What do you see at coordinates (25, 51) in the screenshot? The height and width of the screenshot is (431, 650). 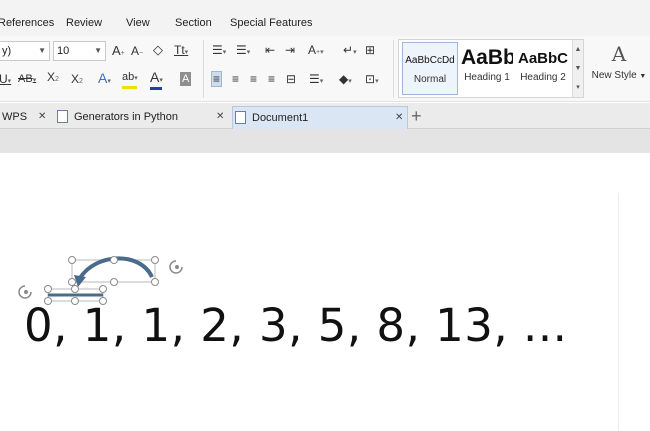 I see `font-name-select: y) ▼` at bounding box center [25, 51].